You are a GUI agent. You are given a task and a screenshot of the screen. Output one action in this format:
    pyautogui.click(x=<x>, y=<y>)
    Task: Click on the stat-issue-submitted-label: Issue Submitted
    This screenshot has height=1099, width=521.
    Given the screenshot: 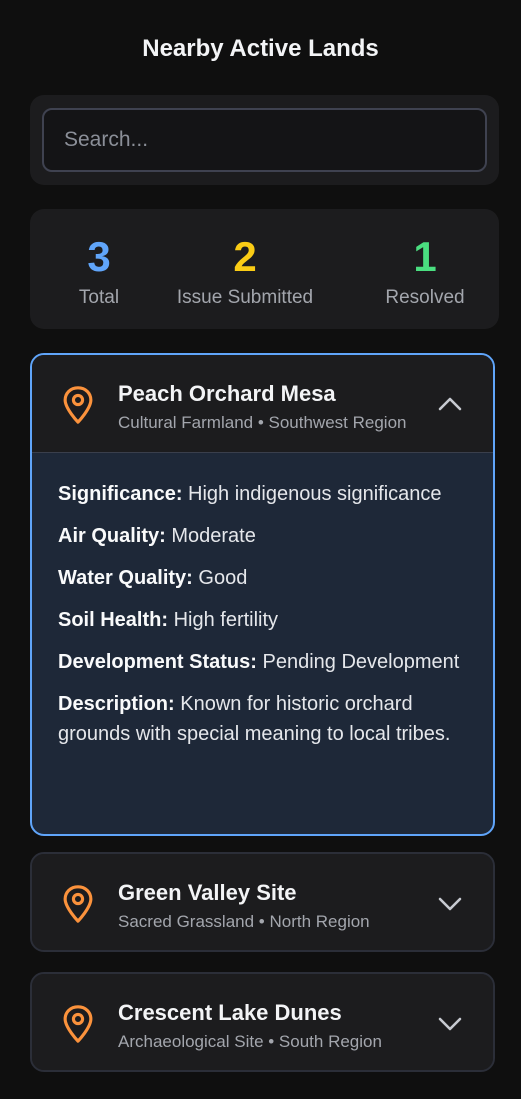 What is the action you would take?
    pyautogui.click(x=245, y=297)
    